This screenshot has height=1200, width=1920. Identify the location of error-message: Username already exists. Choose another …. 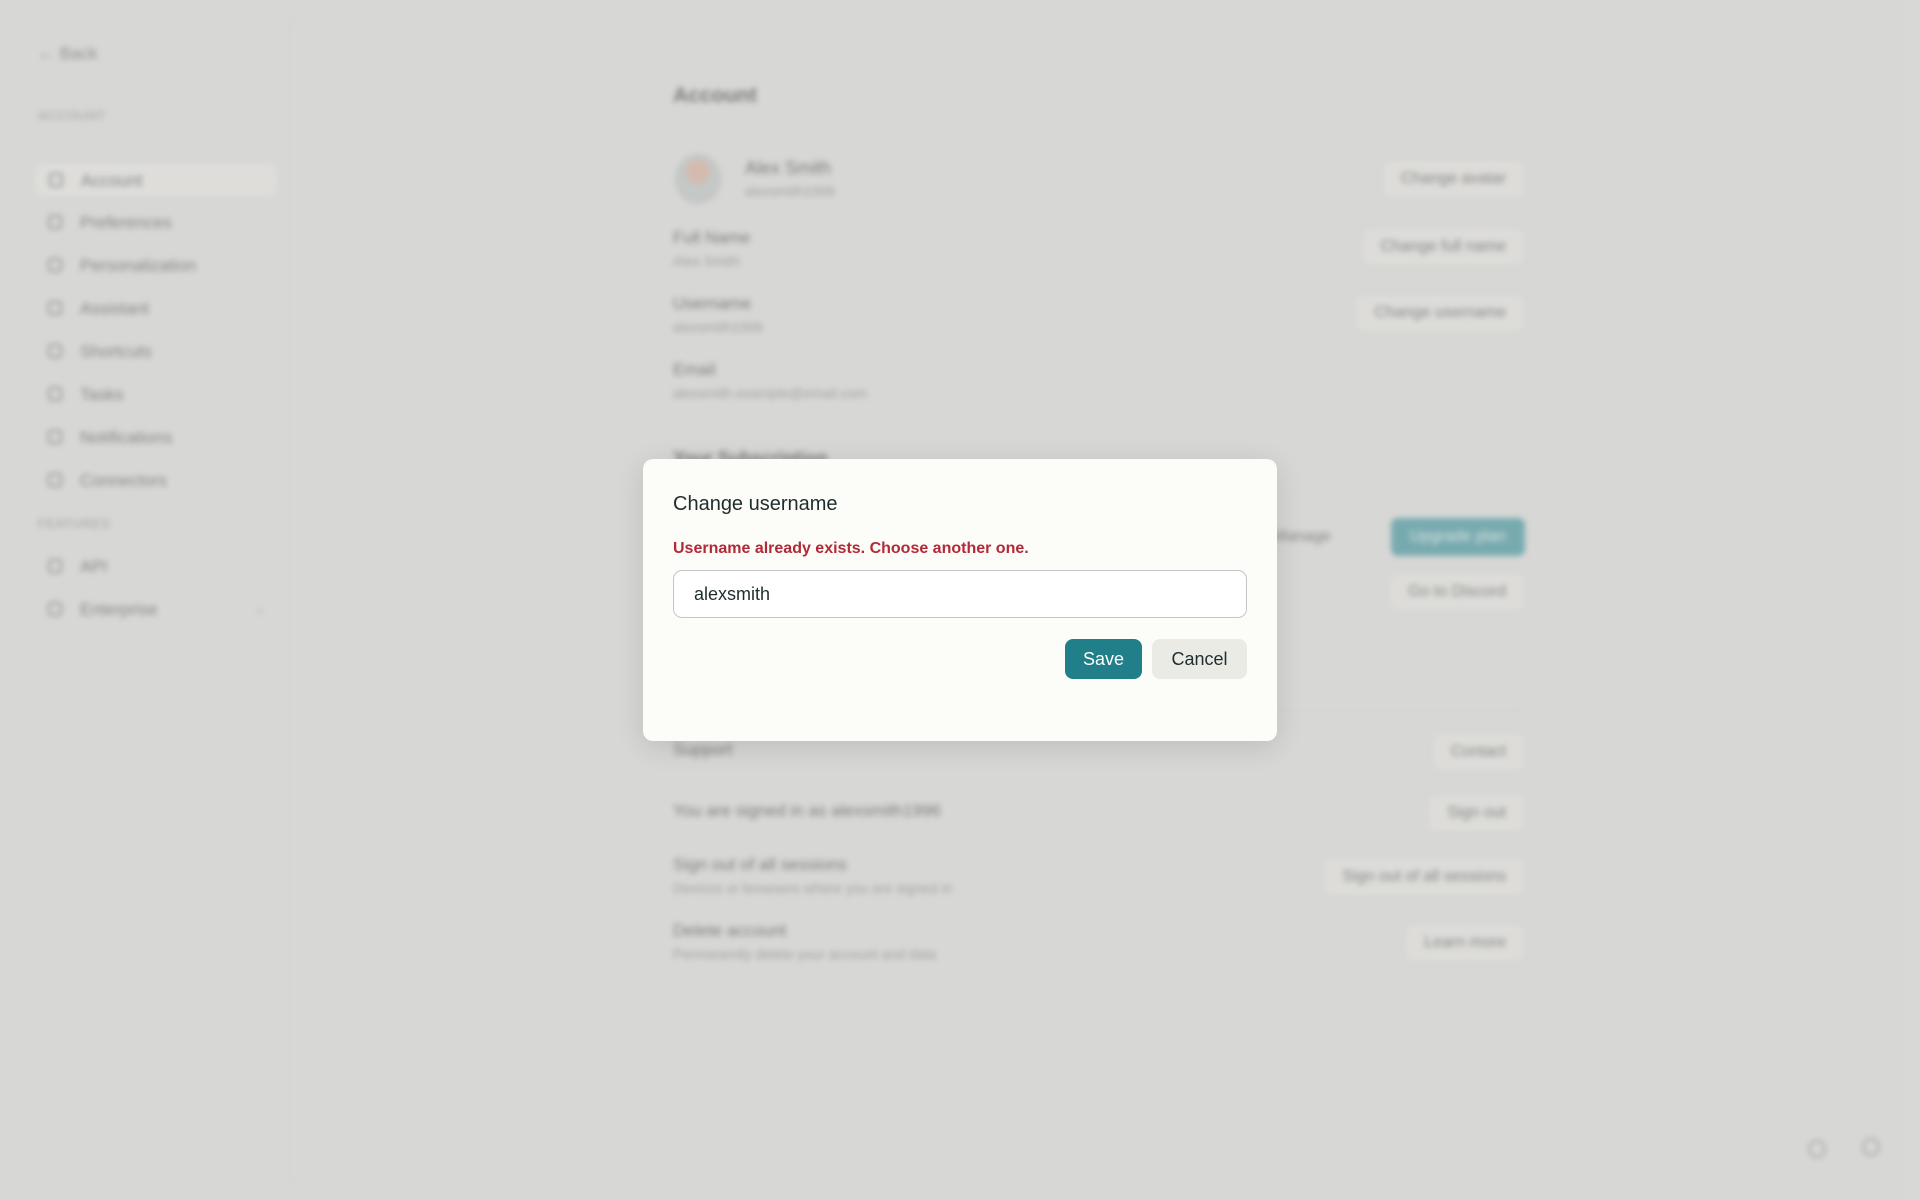
(851, 548).